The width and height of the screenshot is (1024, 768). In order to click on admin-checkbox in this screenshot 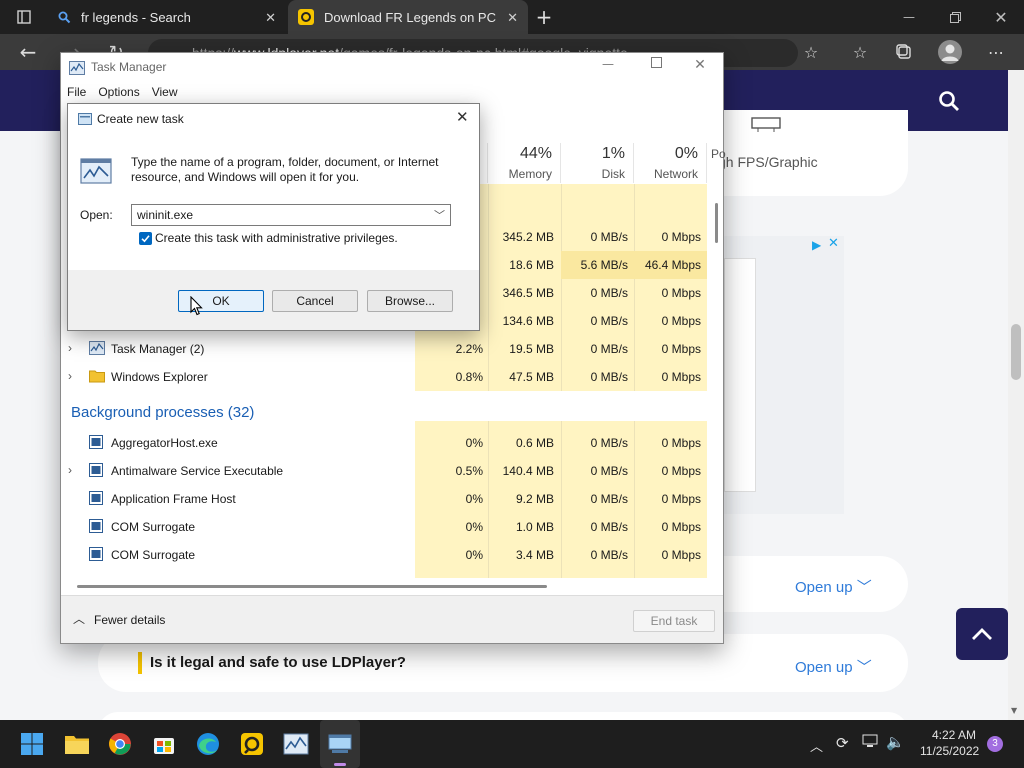, I will do `click(145, 238)`.